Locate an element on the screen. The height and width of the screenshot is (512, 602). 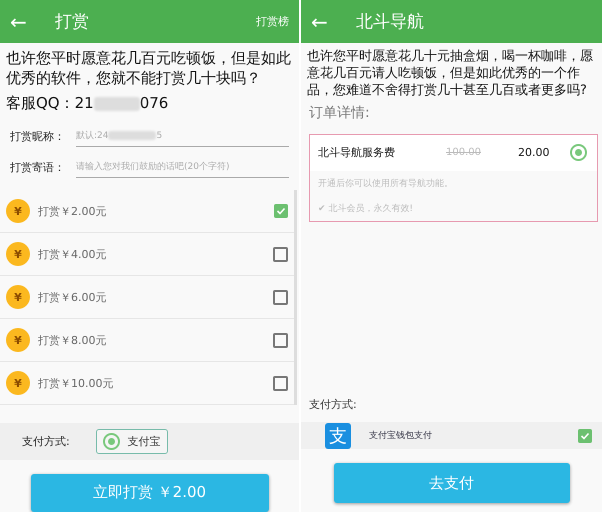
description-text: 开通后你可以使用所有导航功能。 is located at coordinates (385, 184).